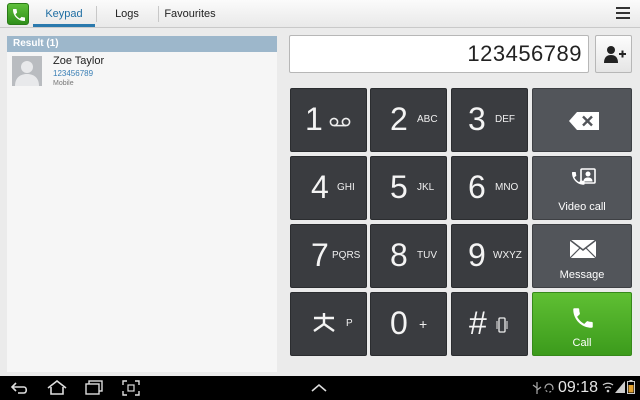  Describe the element at coordinates (320, 14) in the screenshot. I see `top-bar: Keypad Logs Favourites` at that location.